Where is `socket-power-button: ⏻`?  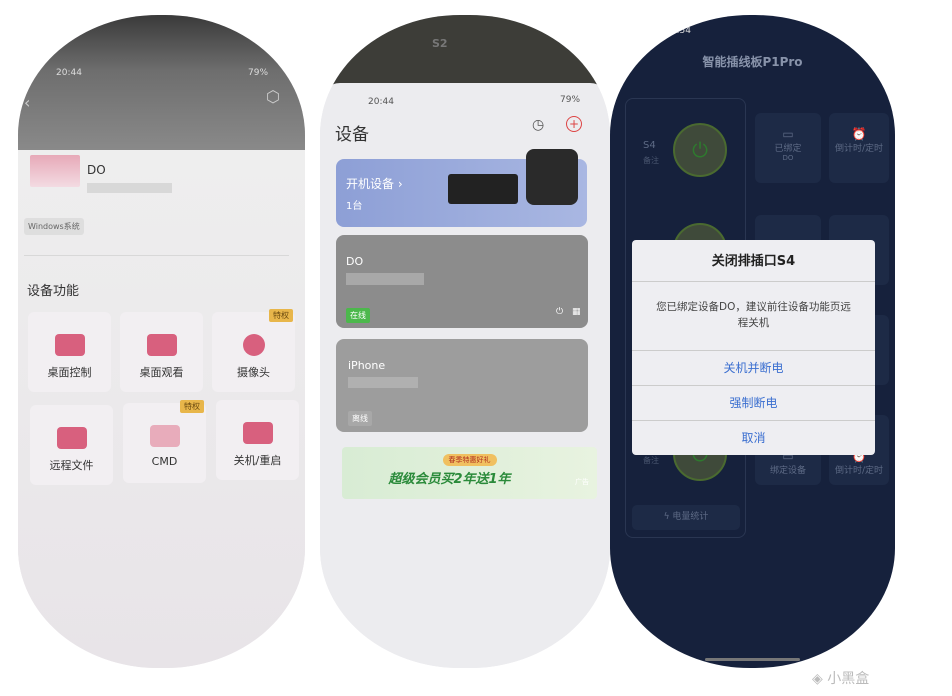 socket-power-button: ⏻ is located at coordinates (700, 150).